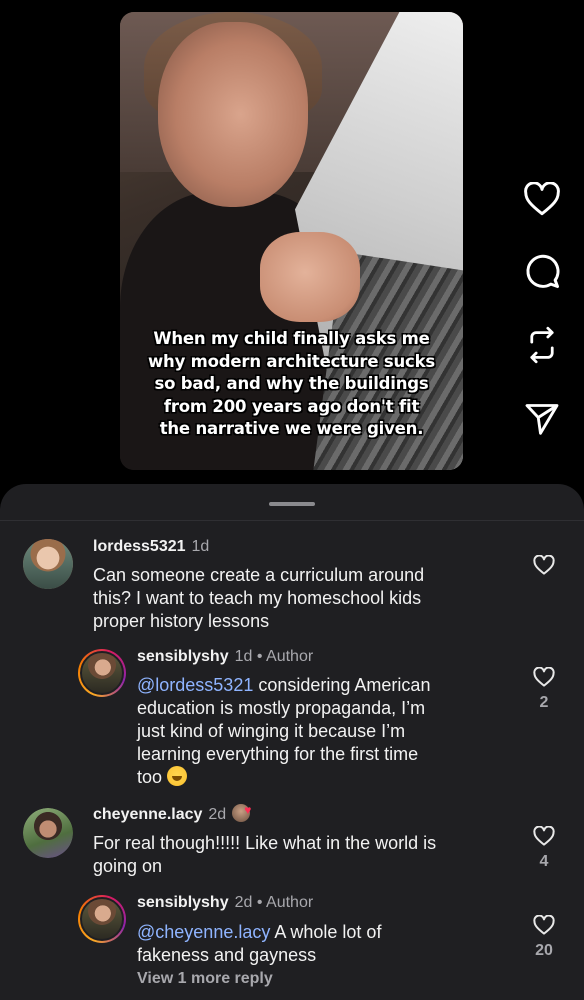 This screenshot has width=584, height=1000. Describe the element at coordinates (328, 932) in the screenshot. I see `comment-text-line: A whole lot of` at that location.